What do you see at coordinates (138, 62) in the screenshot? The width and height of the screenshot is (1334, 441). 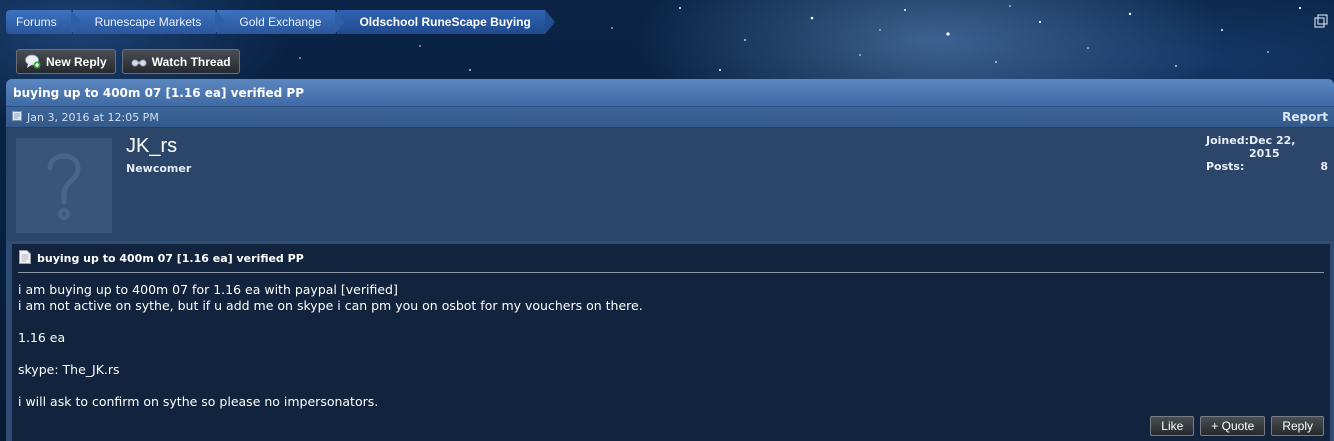 I see `binoculars-icon` at bounding box center [138, 62].